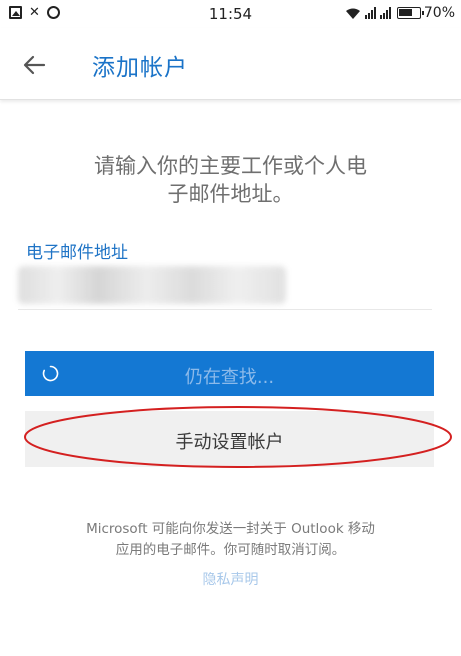  I want to click on back-button, so click(35, 65).